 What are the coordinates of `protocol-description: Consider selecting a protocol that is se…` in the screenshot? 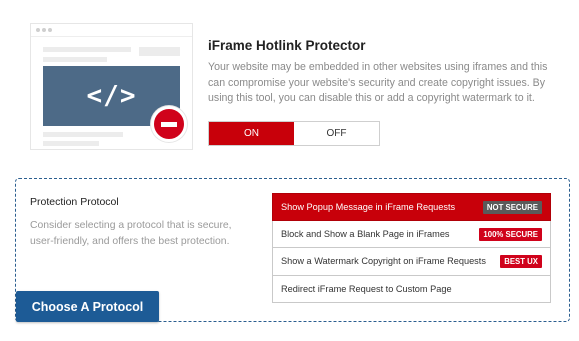 It's located at (131, 233).